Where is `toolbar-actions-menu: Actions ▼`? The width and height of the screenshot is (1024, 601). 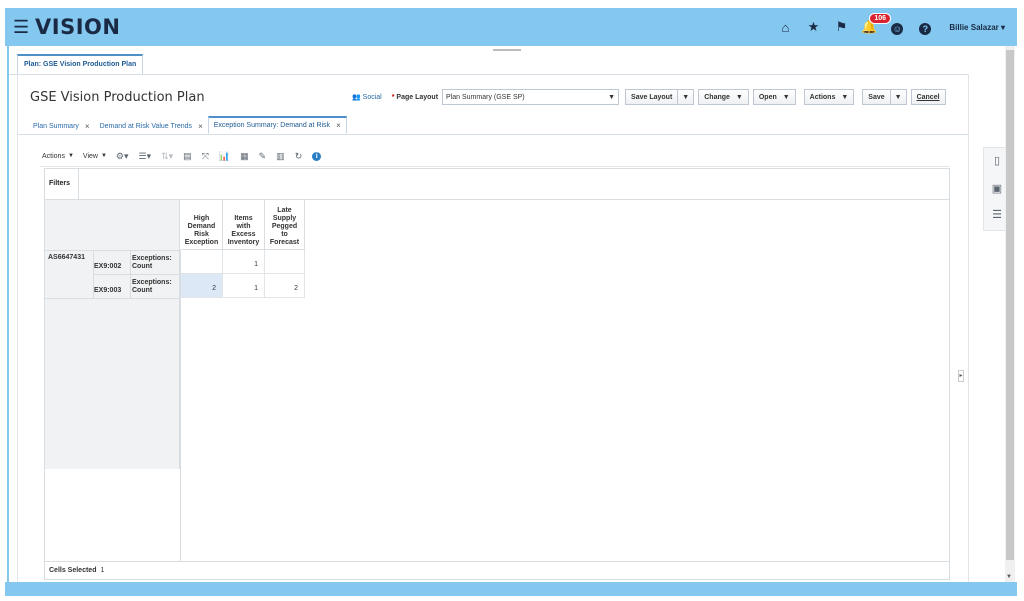
toolbar-actions-menu: Actions ▼ is located at coordinates (58, 156).